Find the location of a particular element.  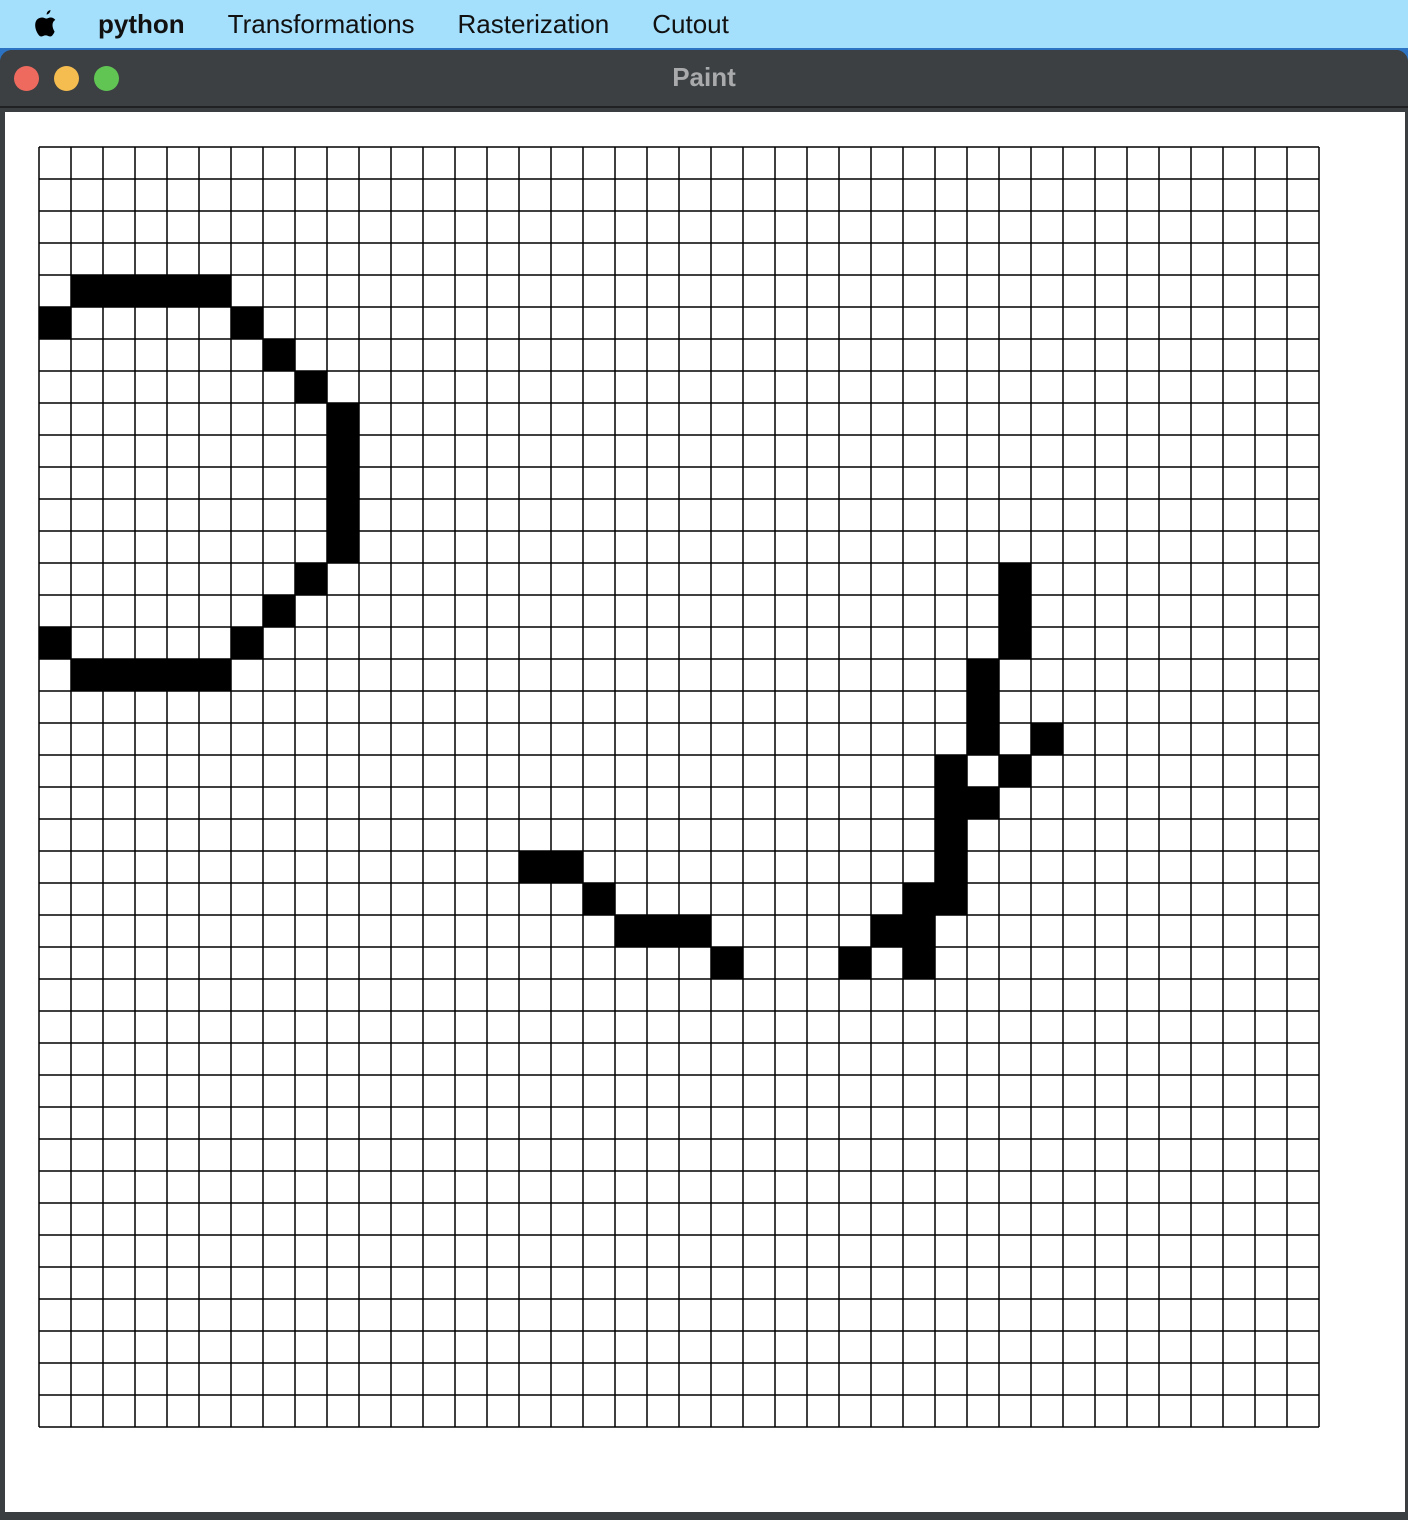

window-title: Paint is located at coordinates (704, 77).